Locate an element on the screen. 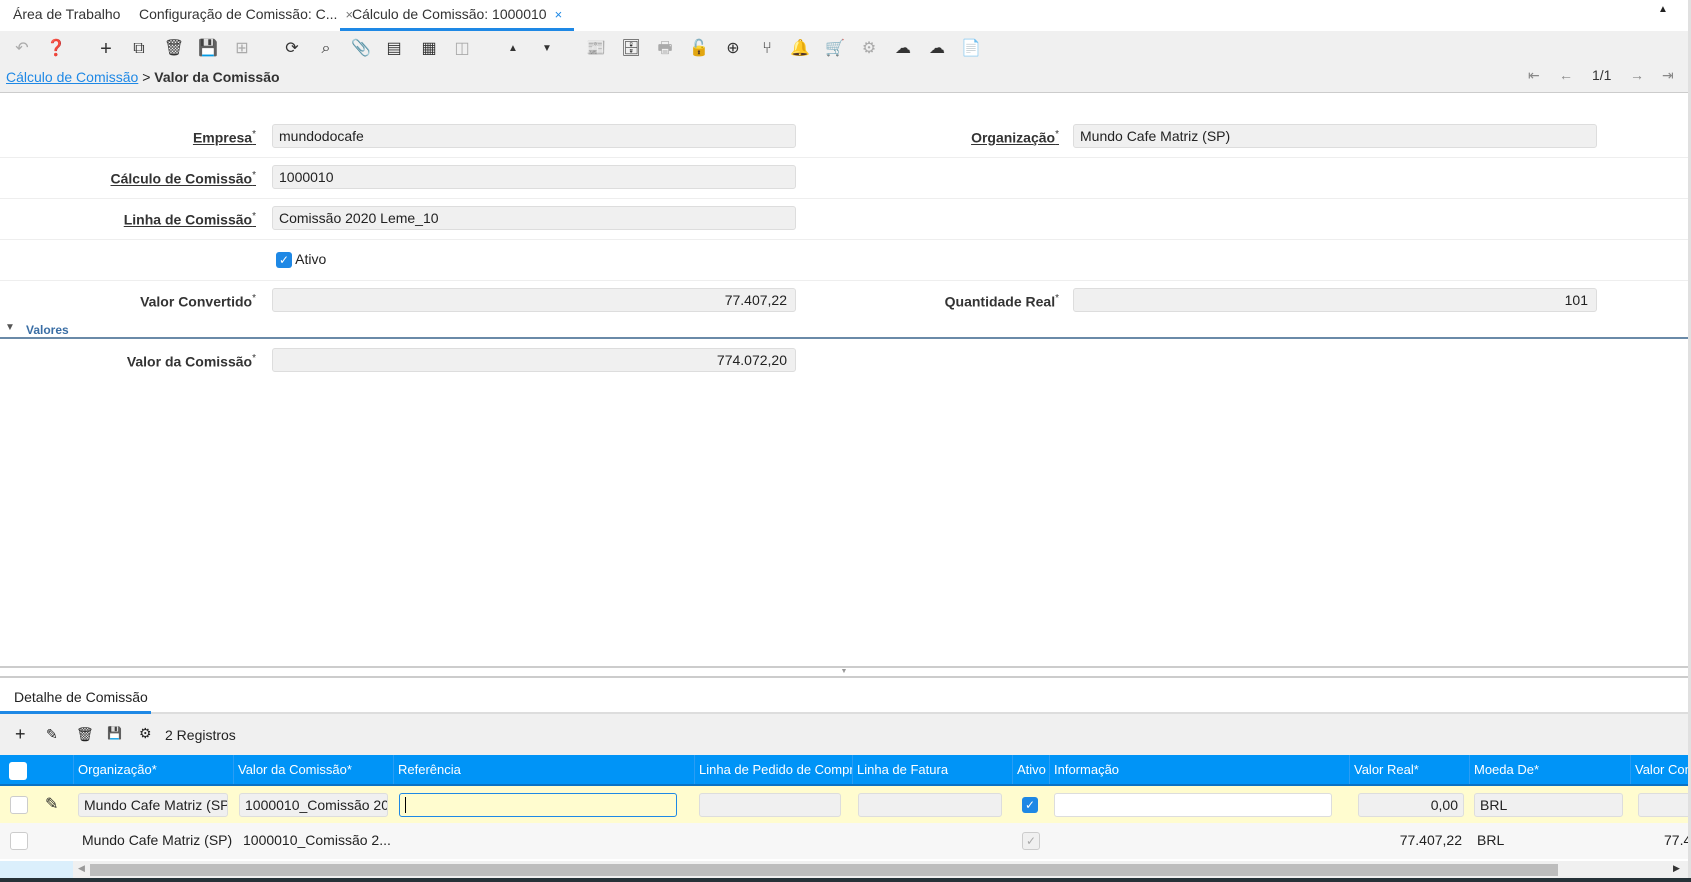 The width and height of the screenshot is (1691, 882). col-organizacao: Organização* is located at coordinates (153, 769).